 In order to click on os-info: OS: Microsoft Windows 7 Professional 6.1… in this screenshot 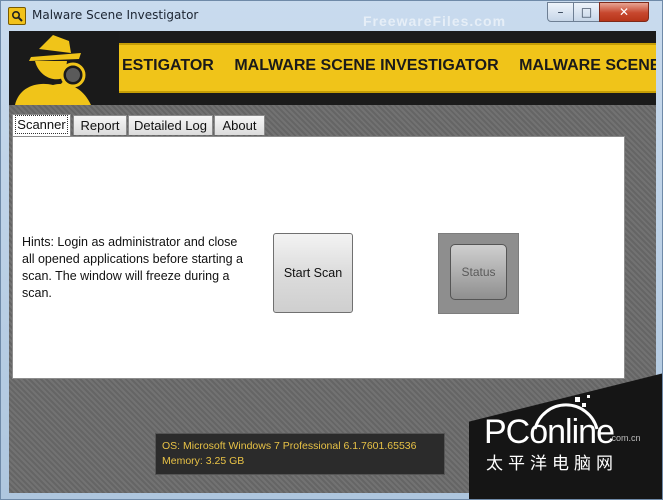, I will do `click(289, 446)`.